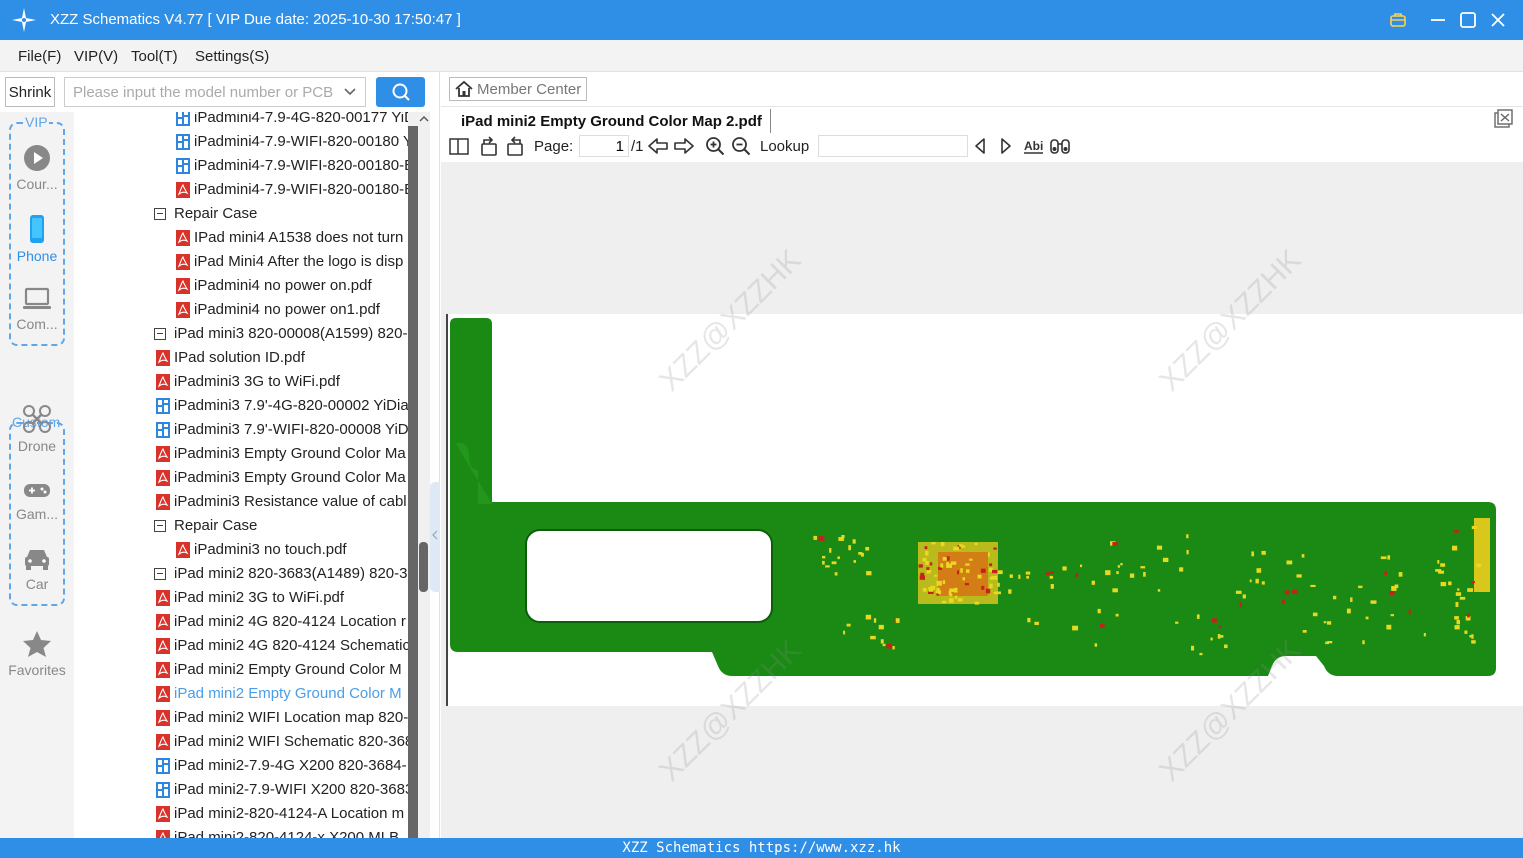 The height and width of the screenshot is (858, 1523). Describe the element at coordinates (684, 146) in the screenshot. I see `next-page-icon` at that location.